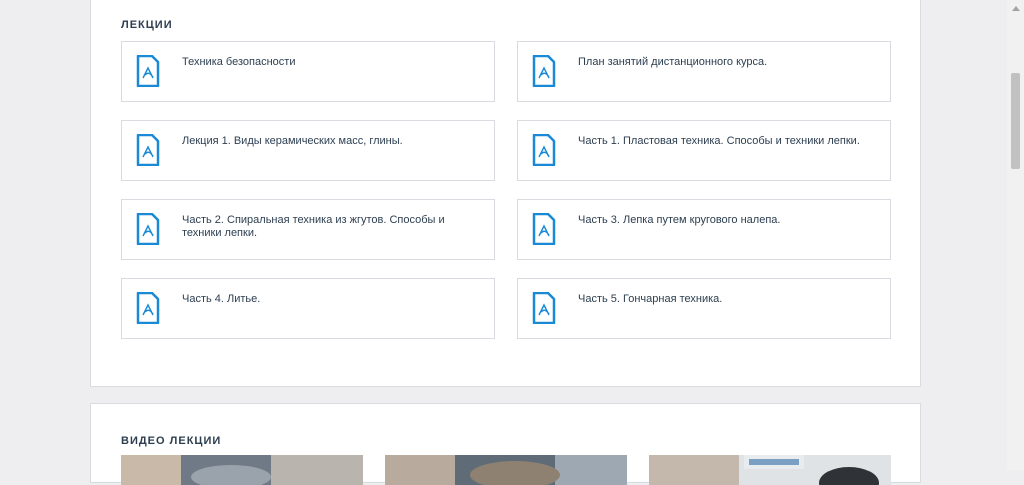 This screenshot has width=1024, height=485. What do you see at coordinates (1015, 121) in the screenshot?
I see `scrollbar-thumb` at bounding box center [1015, 121].